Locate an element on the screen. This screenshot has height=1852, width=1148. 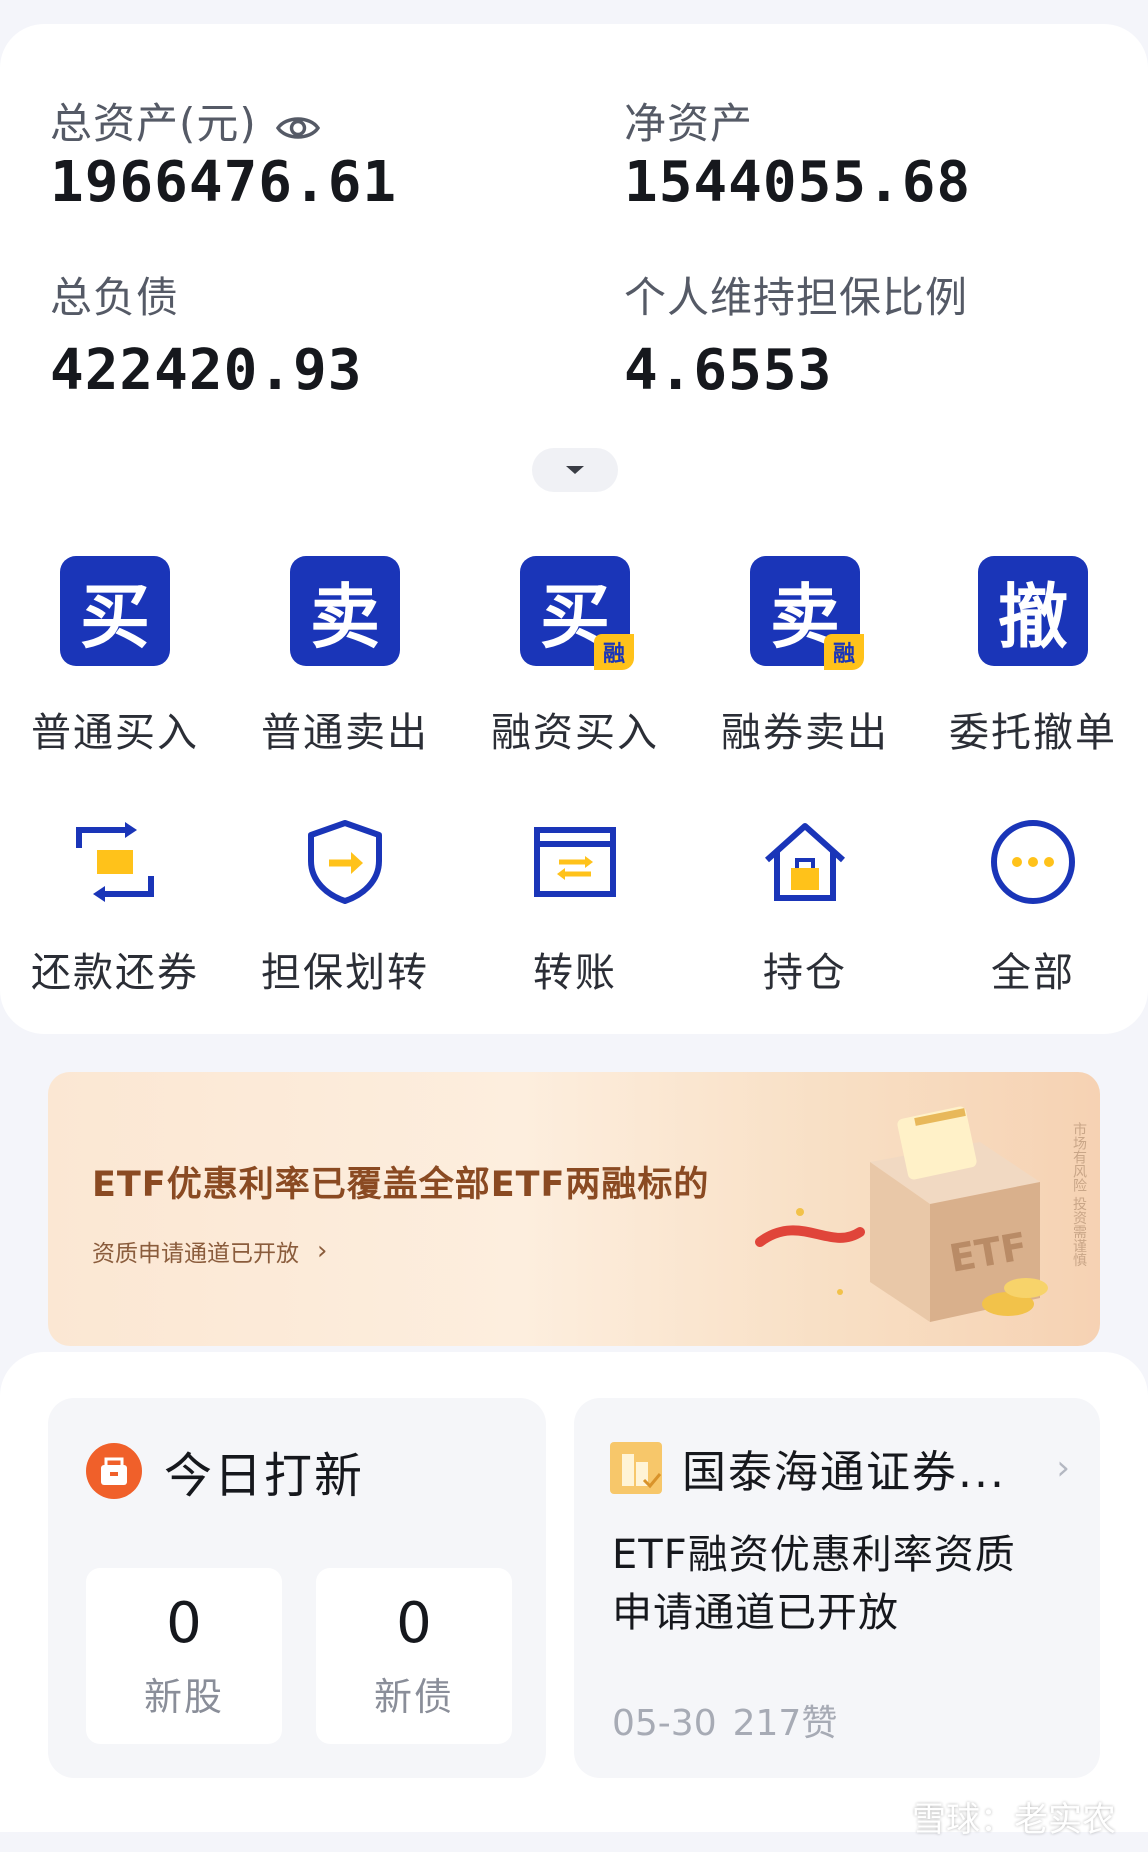
action-repay: 还款还券 is located at coordinates (115, 905).